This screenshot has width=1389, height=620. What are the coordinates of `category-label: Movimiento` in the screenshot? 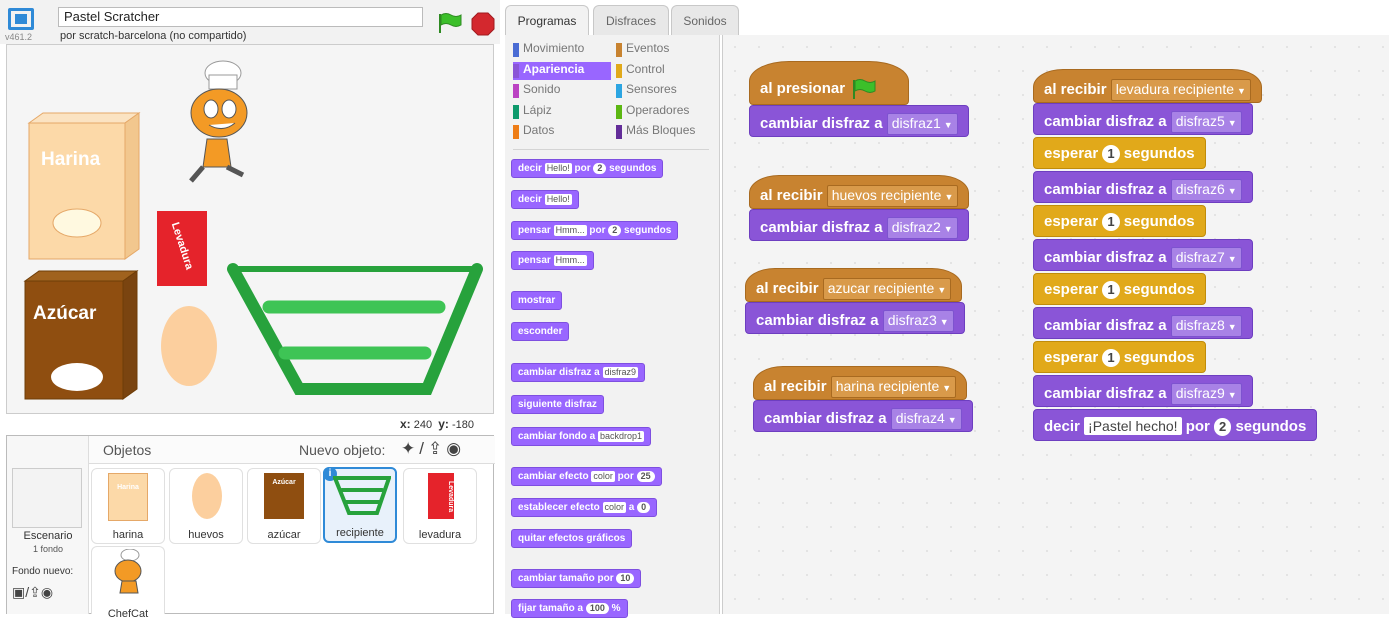 It's located at (554, 48).